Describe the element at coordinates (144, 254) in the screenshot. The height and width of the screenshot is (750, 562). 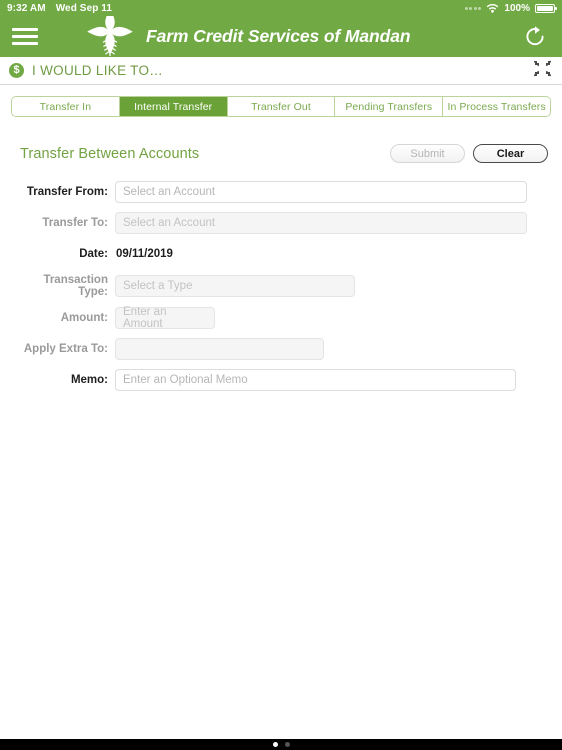
I see `date-value: 09/11/2019` at that location.